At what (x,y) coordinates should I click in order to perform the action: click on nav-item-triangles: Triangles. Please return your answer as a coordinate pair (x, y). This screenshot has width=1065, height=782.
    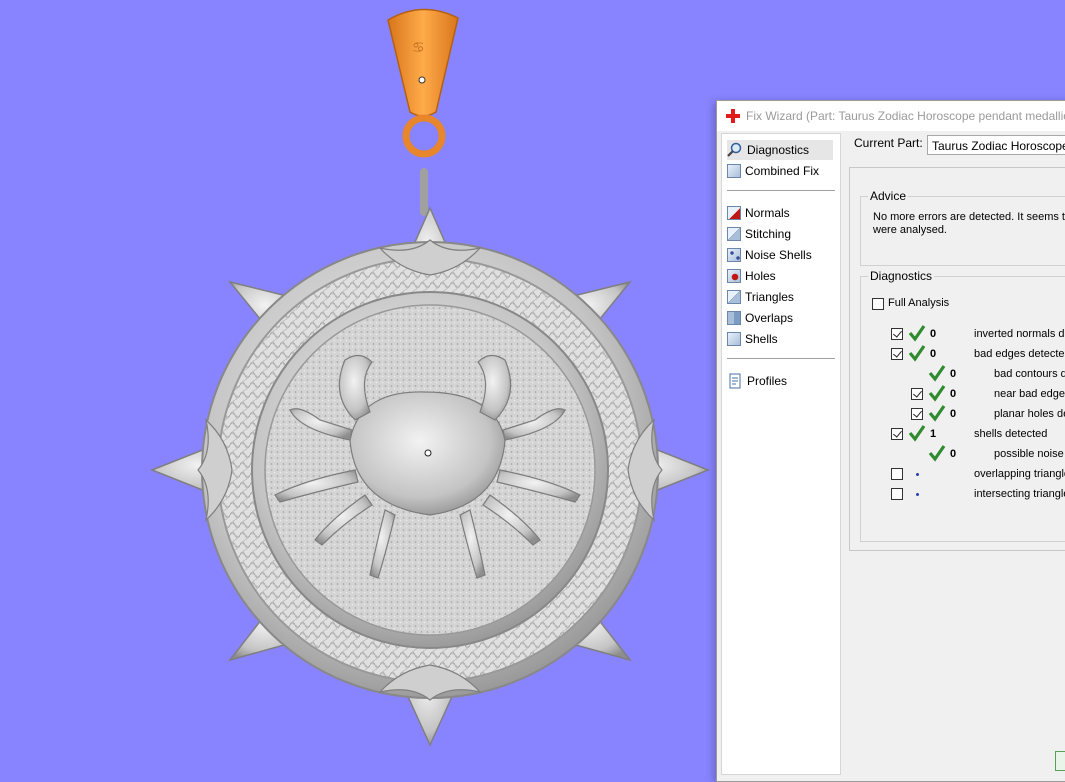
    Looking at the image, I should click on (780, 297).